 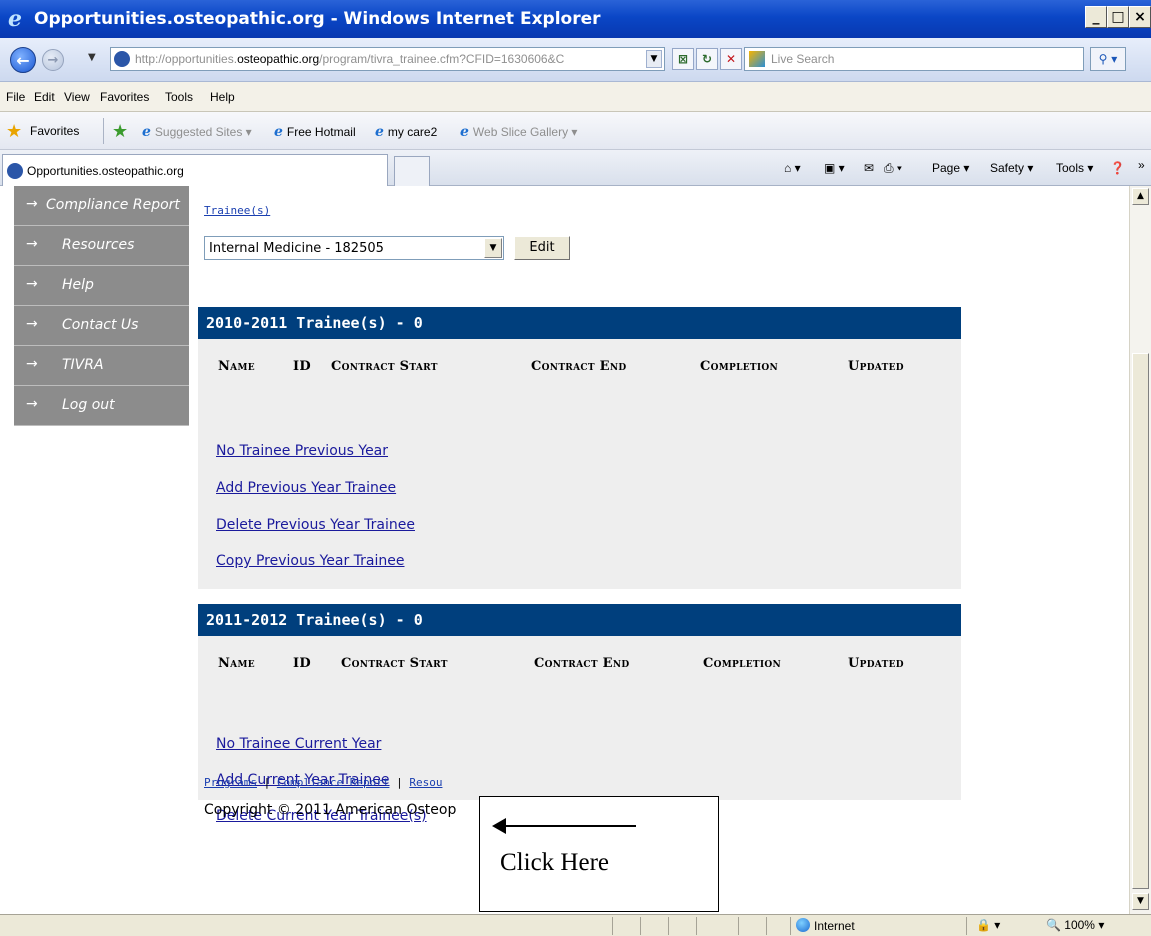 I want to click on sidebar-item-label: Contact Us, so click(x=100, y=325).